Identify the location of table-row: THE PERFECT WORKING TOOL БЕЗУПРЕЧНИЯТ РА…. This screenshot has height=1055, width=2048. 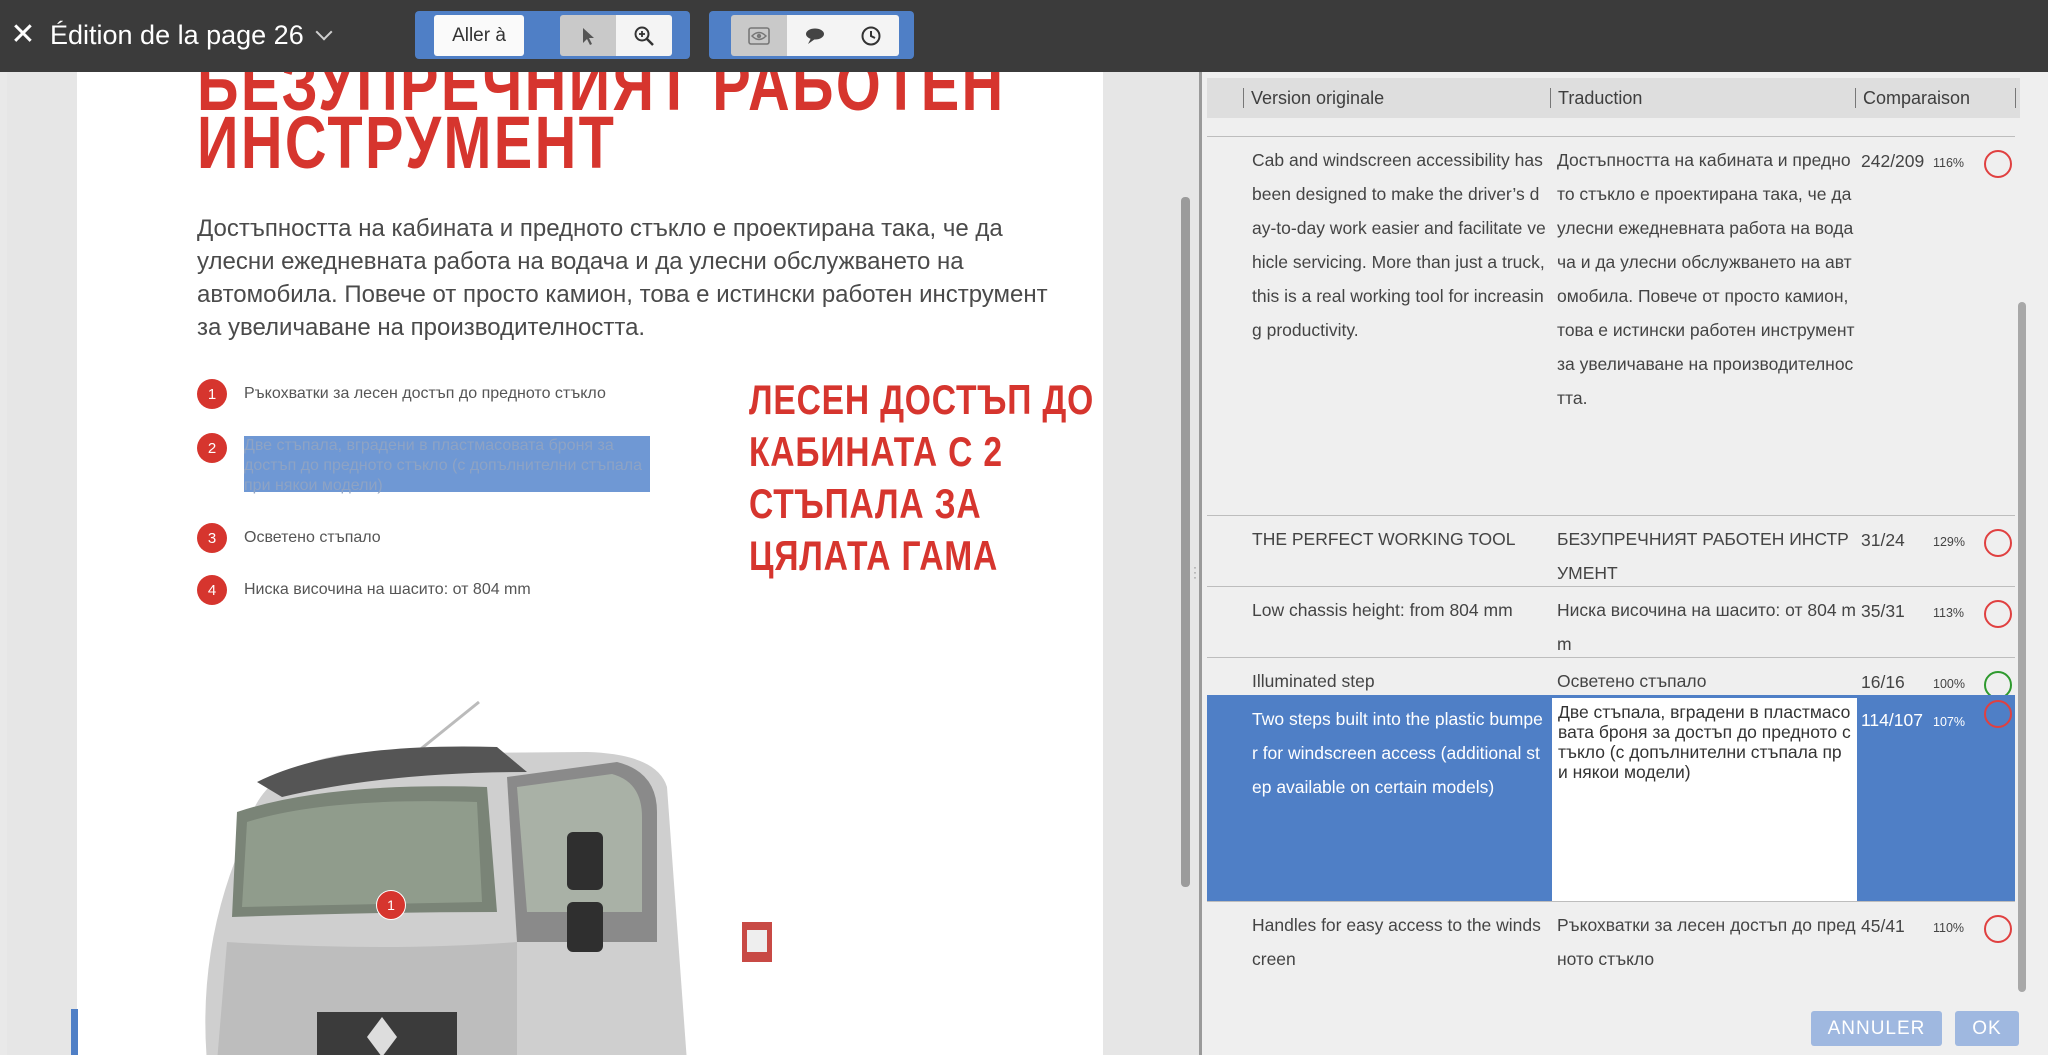
(1611, 550).